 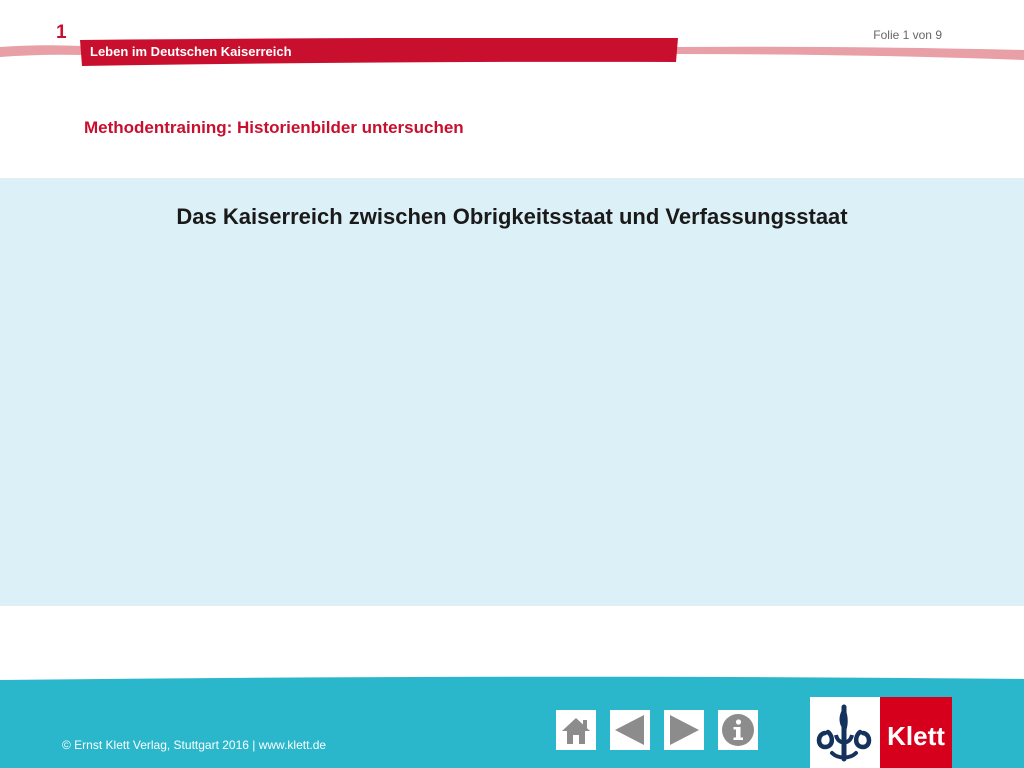 I want to click on home-icon, so click(x=576, y=731).